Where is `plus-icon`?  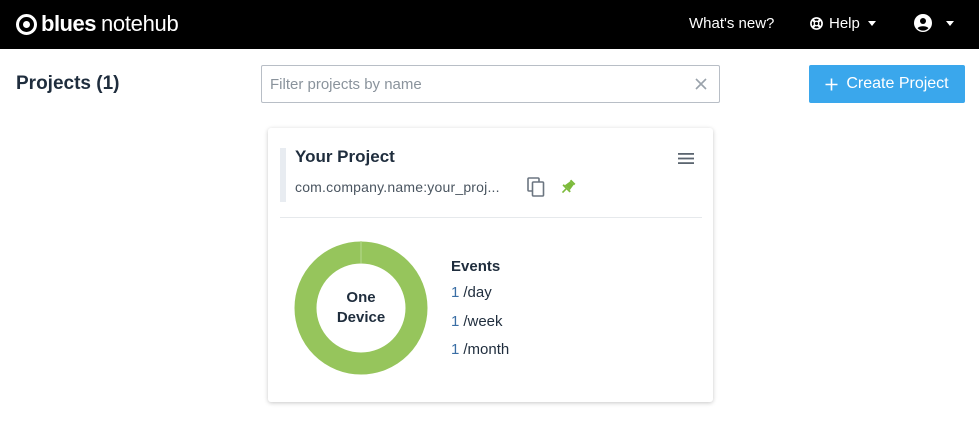 plus-icon is located at coordinates (831, 84).